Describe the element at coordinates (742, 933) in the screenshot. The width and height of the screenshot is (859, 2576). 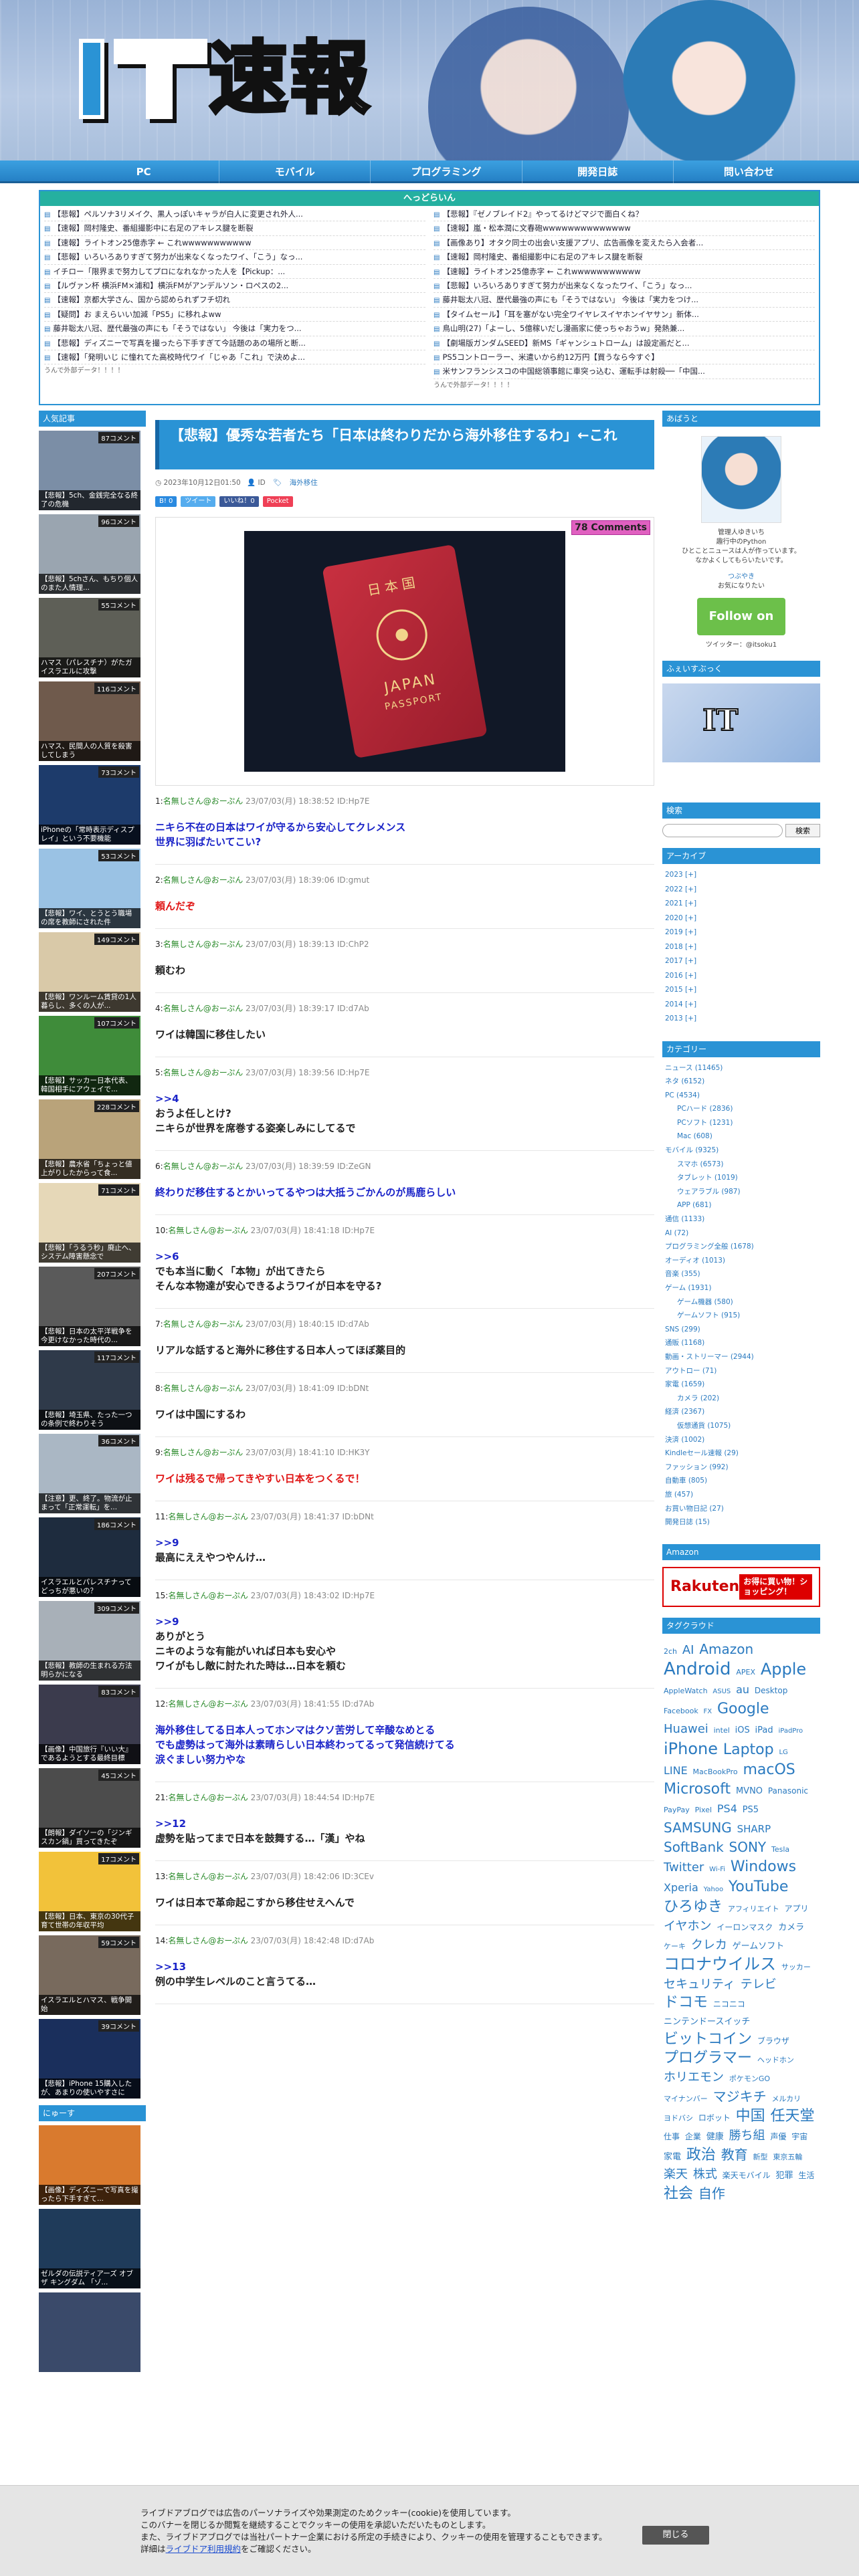
I see `archive-year: 2019 [+]` at that location.